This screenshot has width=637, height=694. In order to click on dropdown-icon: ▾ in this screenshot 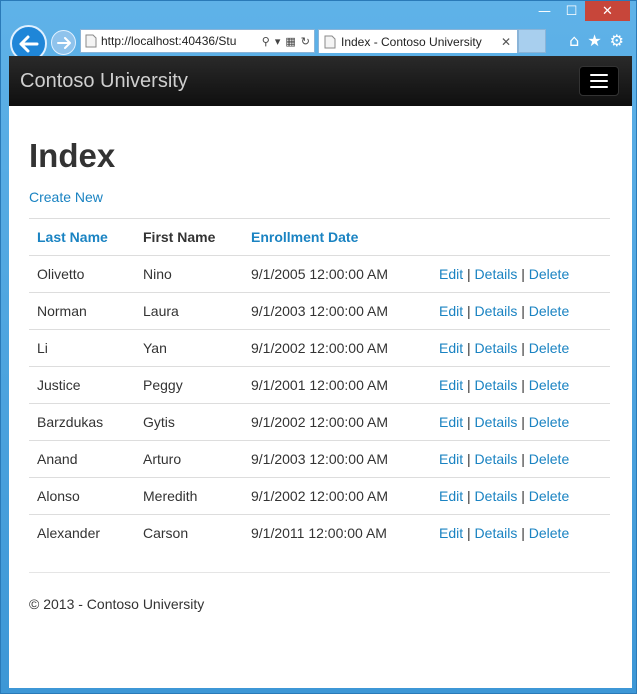, I will do `click(278, 41)`.